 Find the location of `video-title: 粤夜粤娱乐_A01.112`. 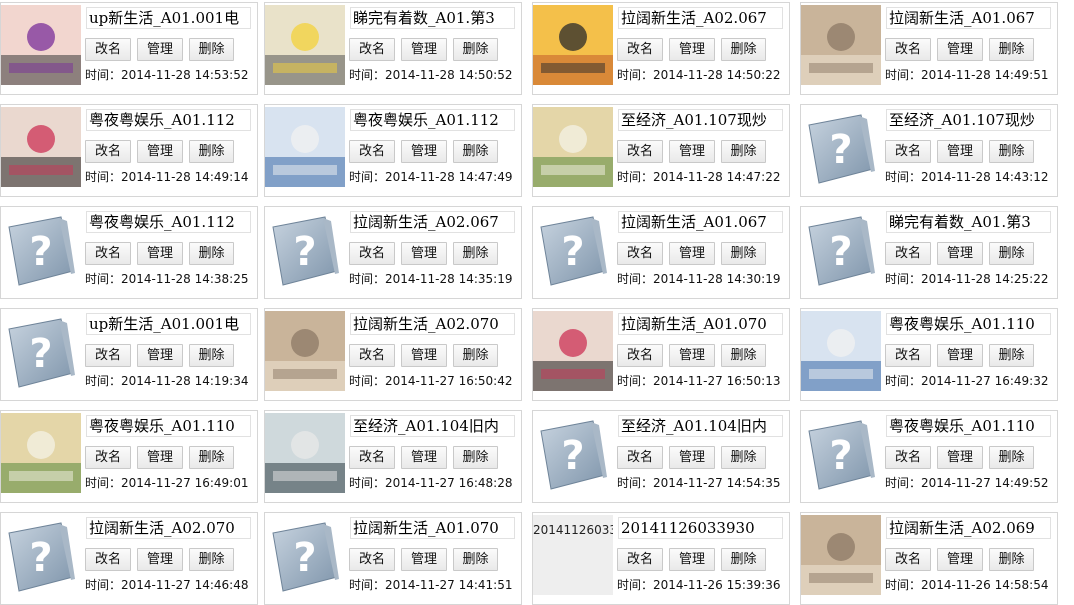

video-title: 粤夜粤娱乐_A01.112 is located at coordinates (432, 120).